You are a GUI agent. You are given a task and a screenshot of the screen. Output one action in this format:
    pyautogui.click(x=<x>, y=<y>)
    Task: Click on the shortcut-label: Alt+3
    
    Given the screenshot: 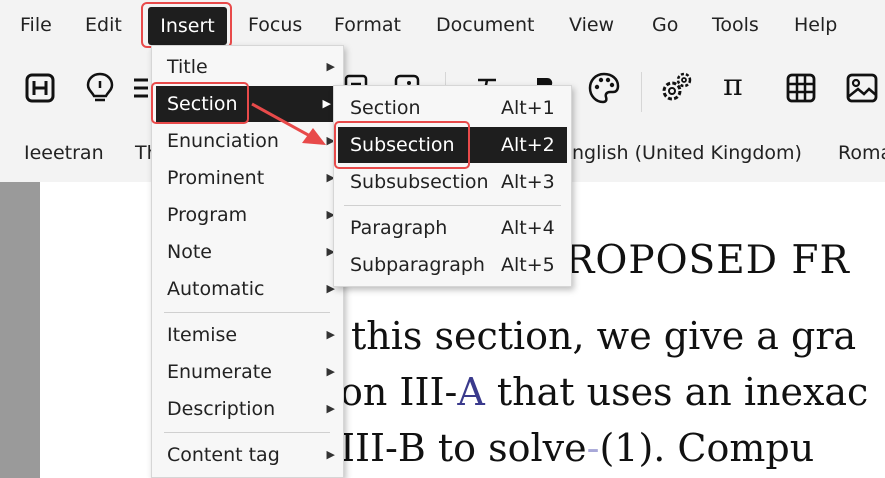 What is the action you would take?
    pyautogui.click(x=528, y=182)
    